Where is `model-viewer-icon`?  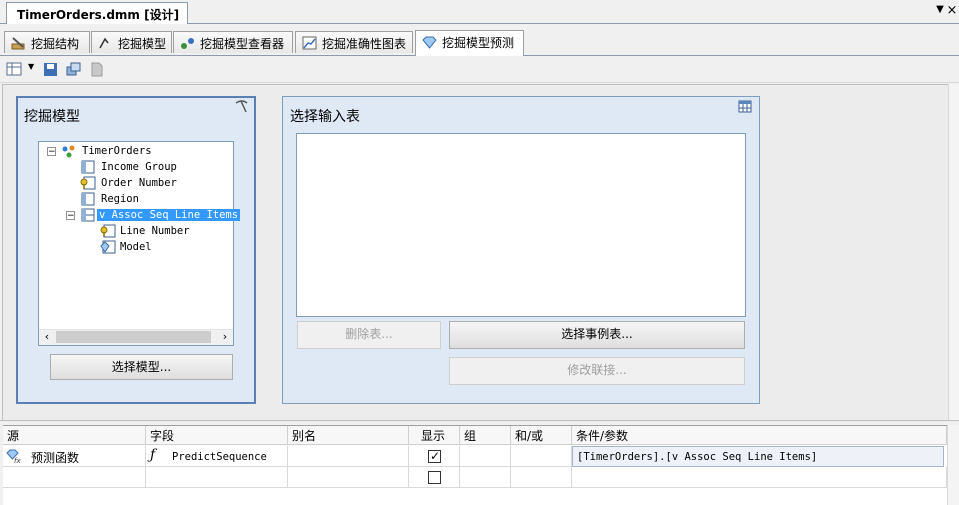
model-viewer-icon is located at coordinates (187, 43).